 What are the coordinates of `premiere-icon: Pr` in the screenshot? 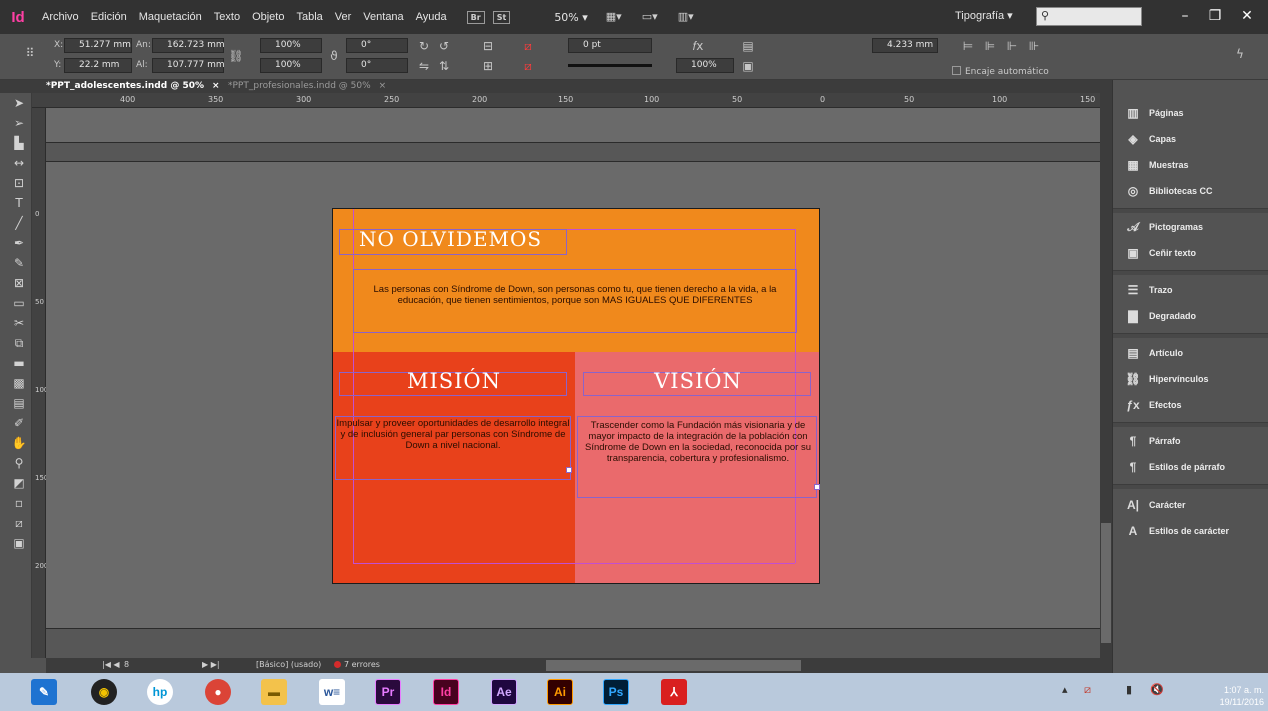 It's located at (388, 692).